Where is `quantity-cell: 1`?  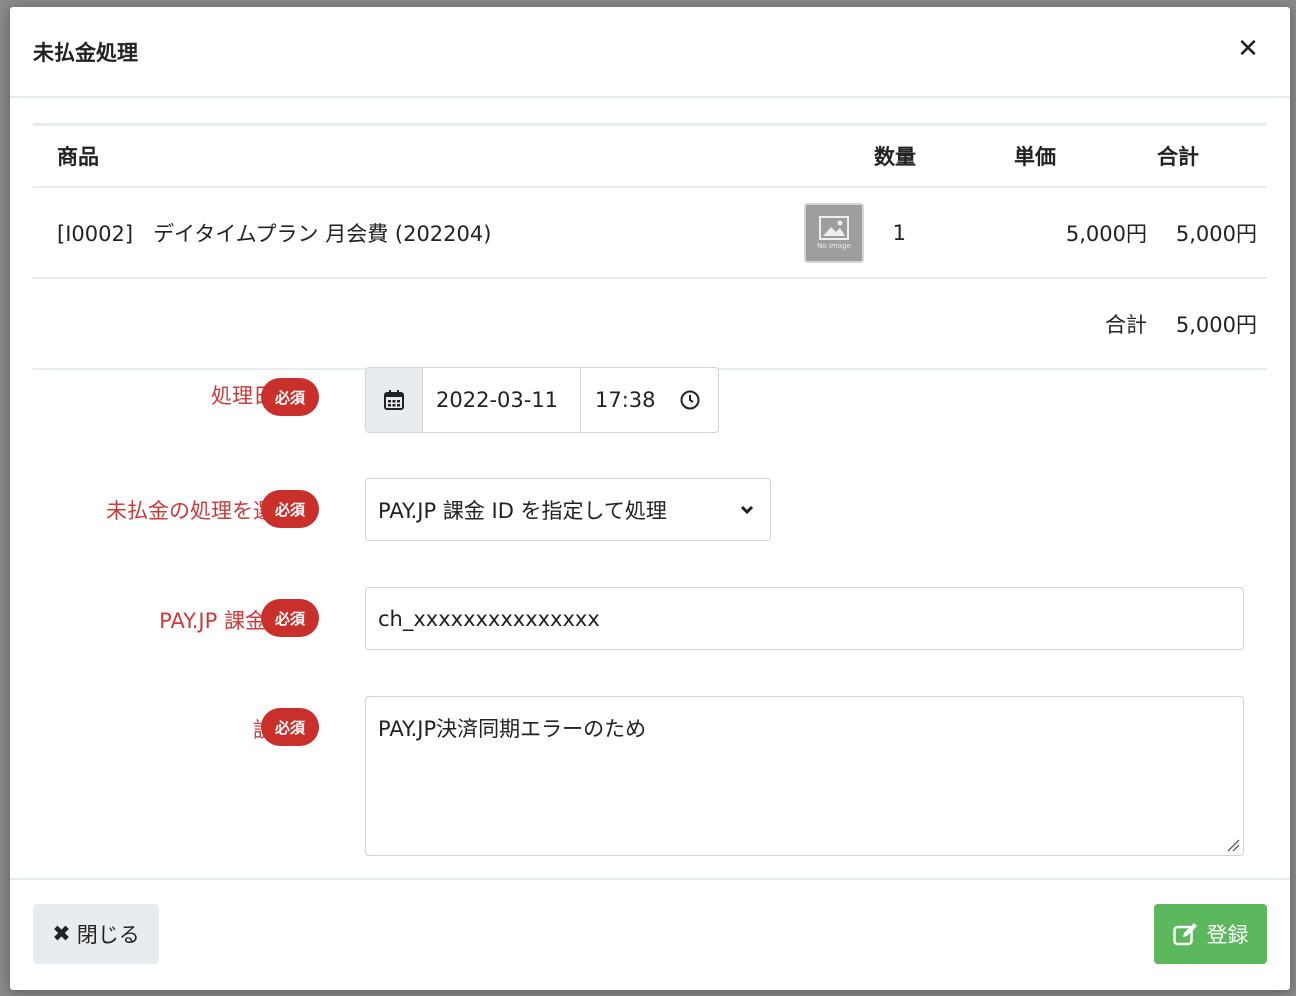
quantity-cell: 1 is located at coordinates (944, 233).